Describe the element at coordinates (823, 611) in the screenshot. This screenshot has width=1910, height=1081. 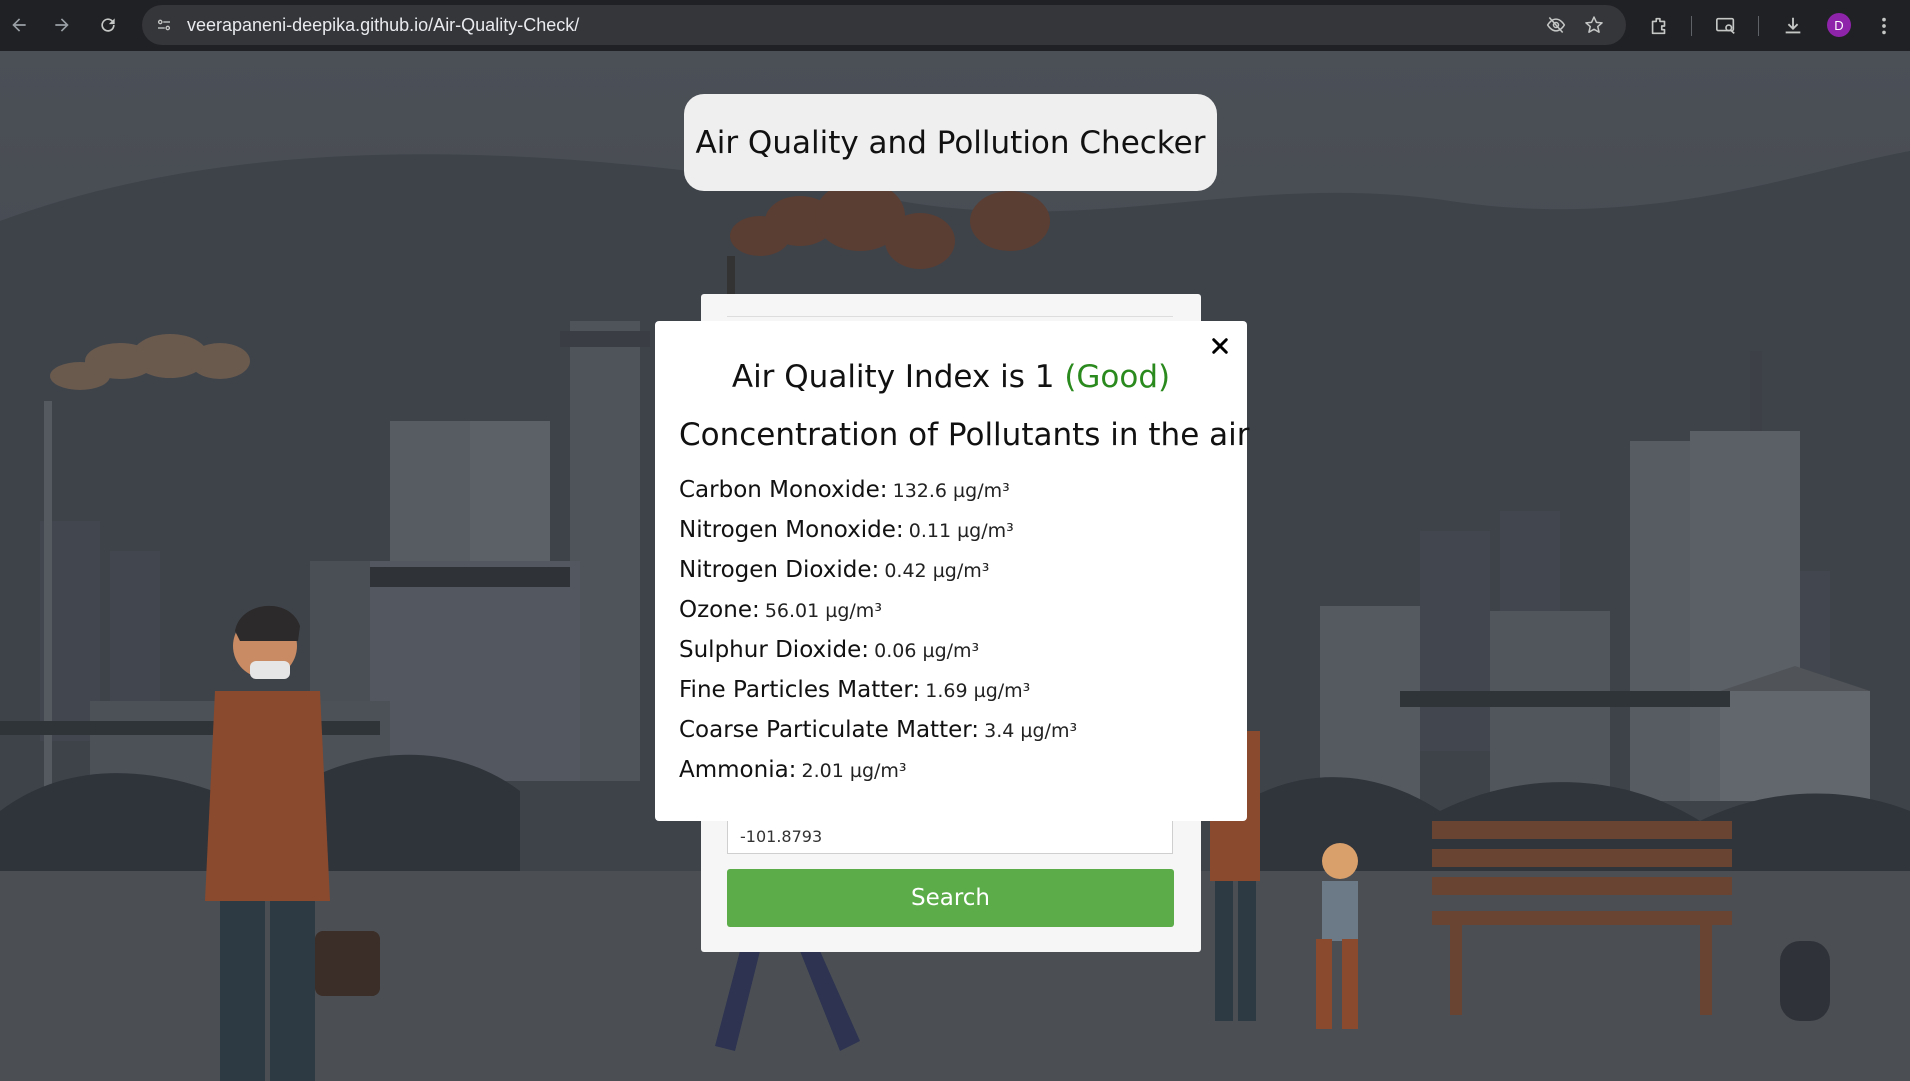
I see `pollutant-value: 56.01 µg/m³` at that location.